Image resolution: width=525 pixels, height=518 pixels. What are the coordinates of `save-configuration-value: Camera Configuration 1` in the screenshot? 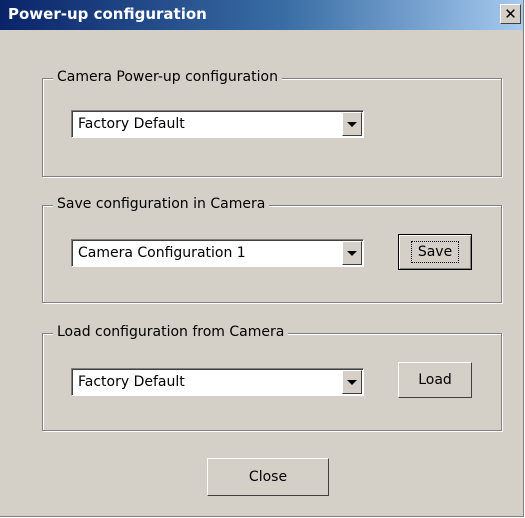 It's located at (162, 253).